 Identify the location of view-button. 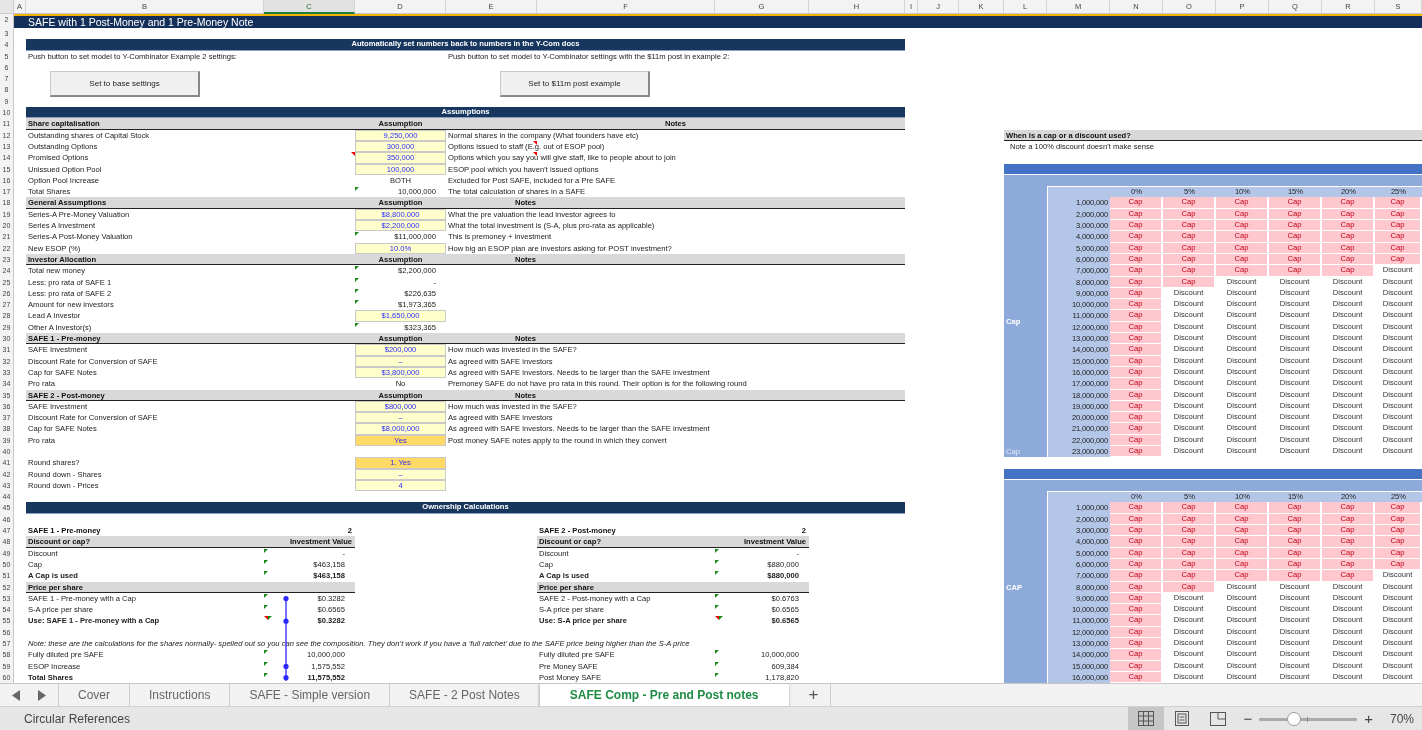
(1146, 718).